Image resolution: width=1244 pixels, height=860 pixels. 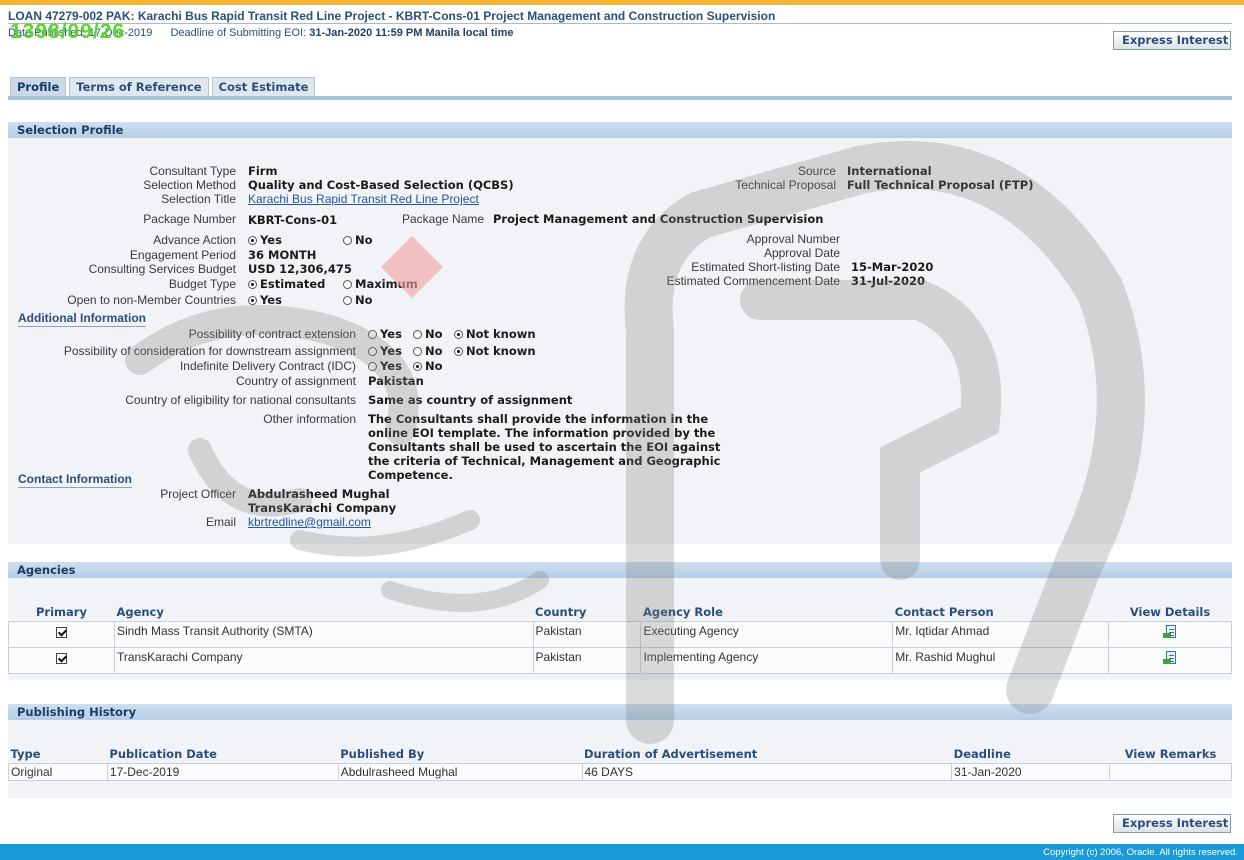 What do you see at coordinates (61, 612) in the screenshot?
I see `col-primary: Primary` at bounding box center [61, 612].